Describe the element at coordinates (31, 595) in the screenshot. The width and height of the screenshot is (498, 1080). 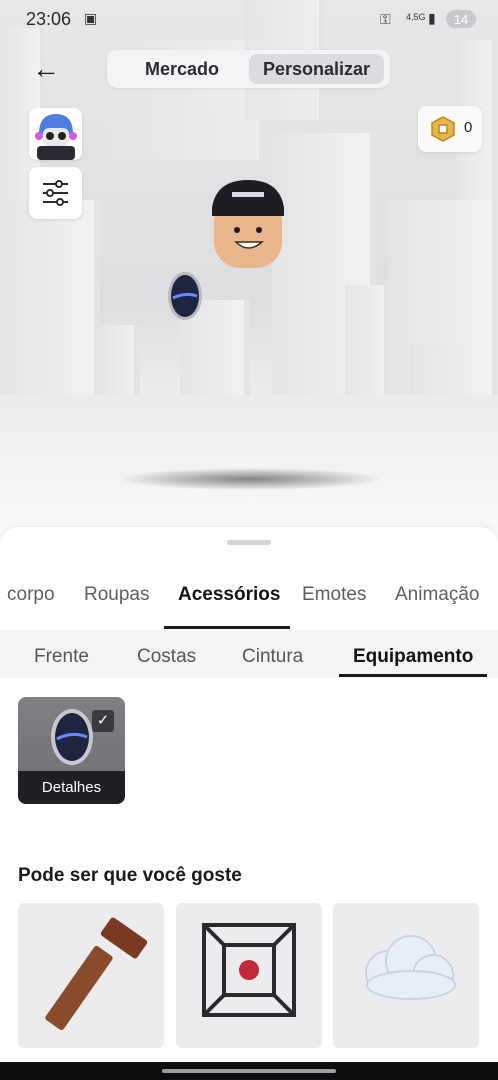
I see `tab-corpo: corpo` at that location.